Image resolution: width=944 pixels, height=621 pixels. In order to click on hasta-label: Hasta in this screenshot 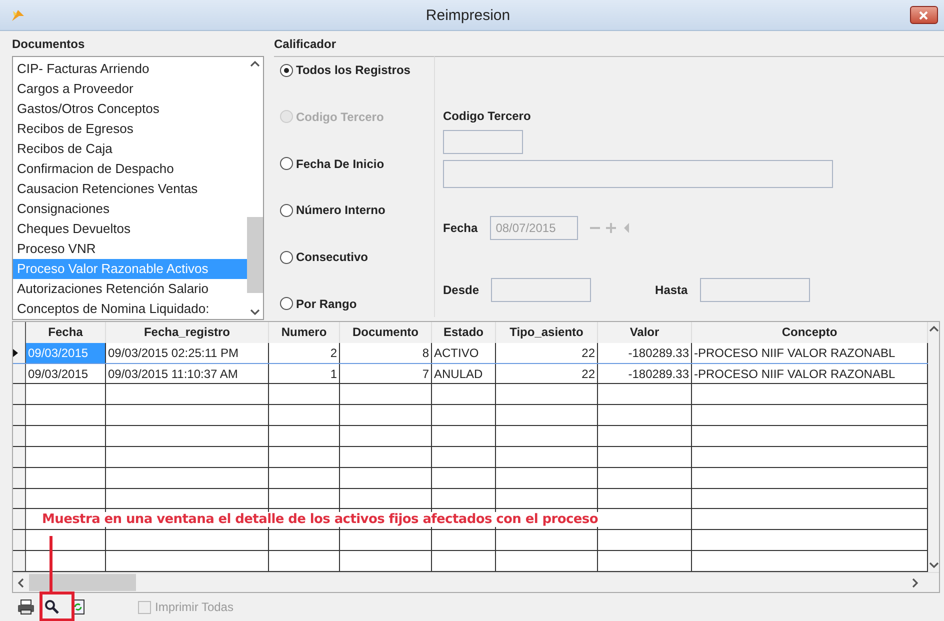, I will do `click(671, 290)`.